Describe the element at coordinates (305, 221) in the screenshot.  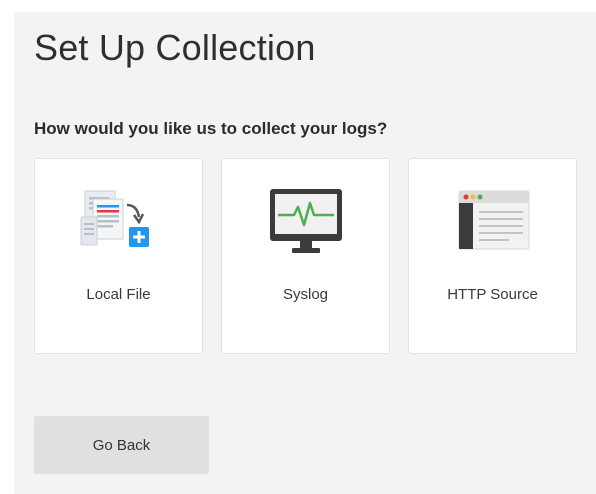
I see `syslog-monitor-icon` at that location.